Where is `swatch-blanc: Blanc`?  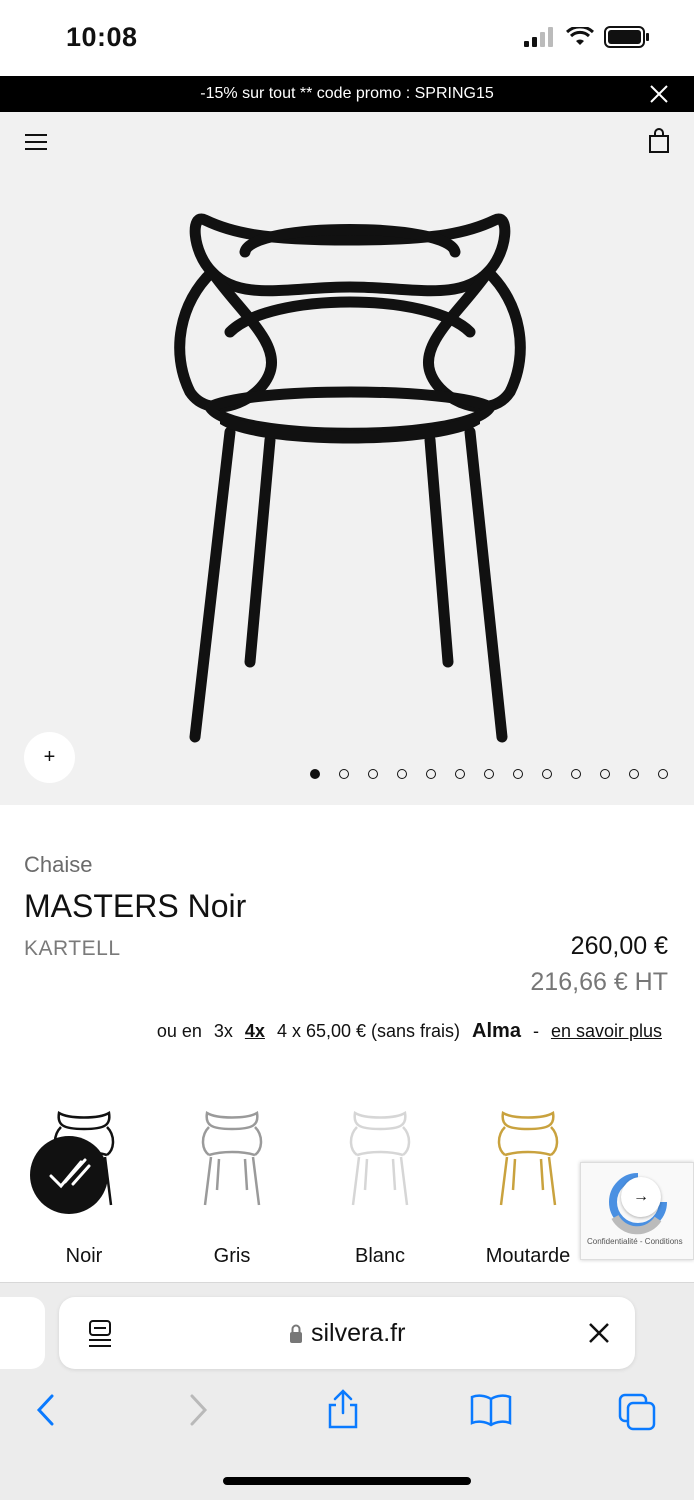 swatch-blanc: Blanc is located at coordinates (380, 1186).